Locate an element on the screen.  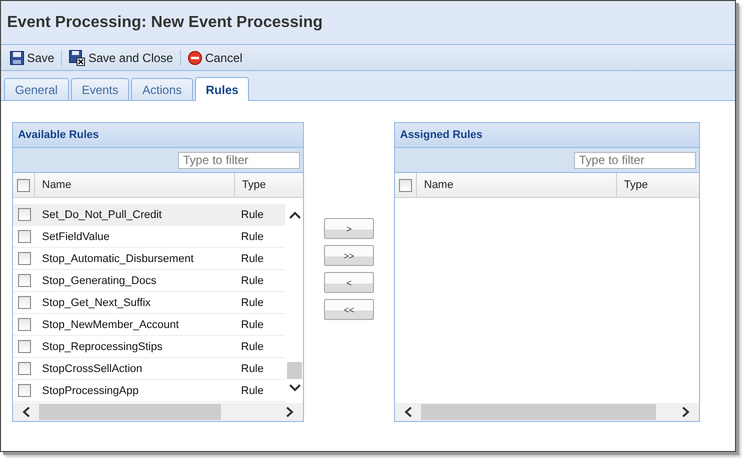
tab: Events is located at coordinates (100, 89).